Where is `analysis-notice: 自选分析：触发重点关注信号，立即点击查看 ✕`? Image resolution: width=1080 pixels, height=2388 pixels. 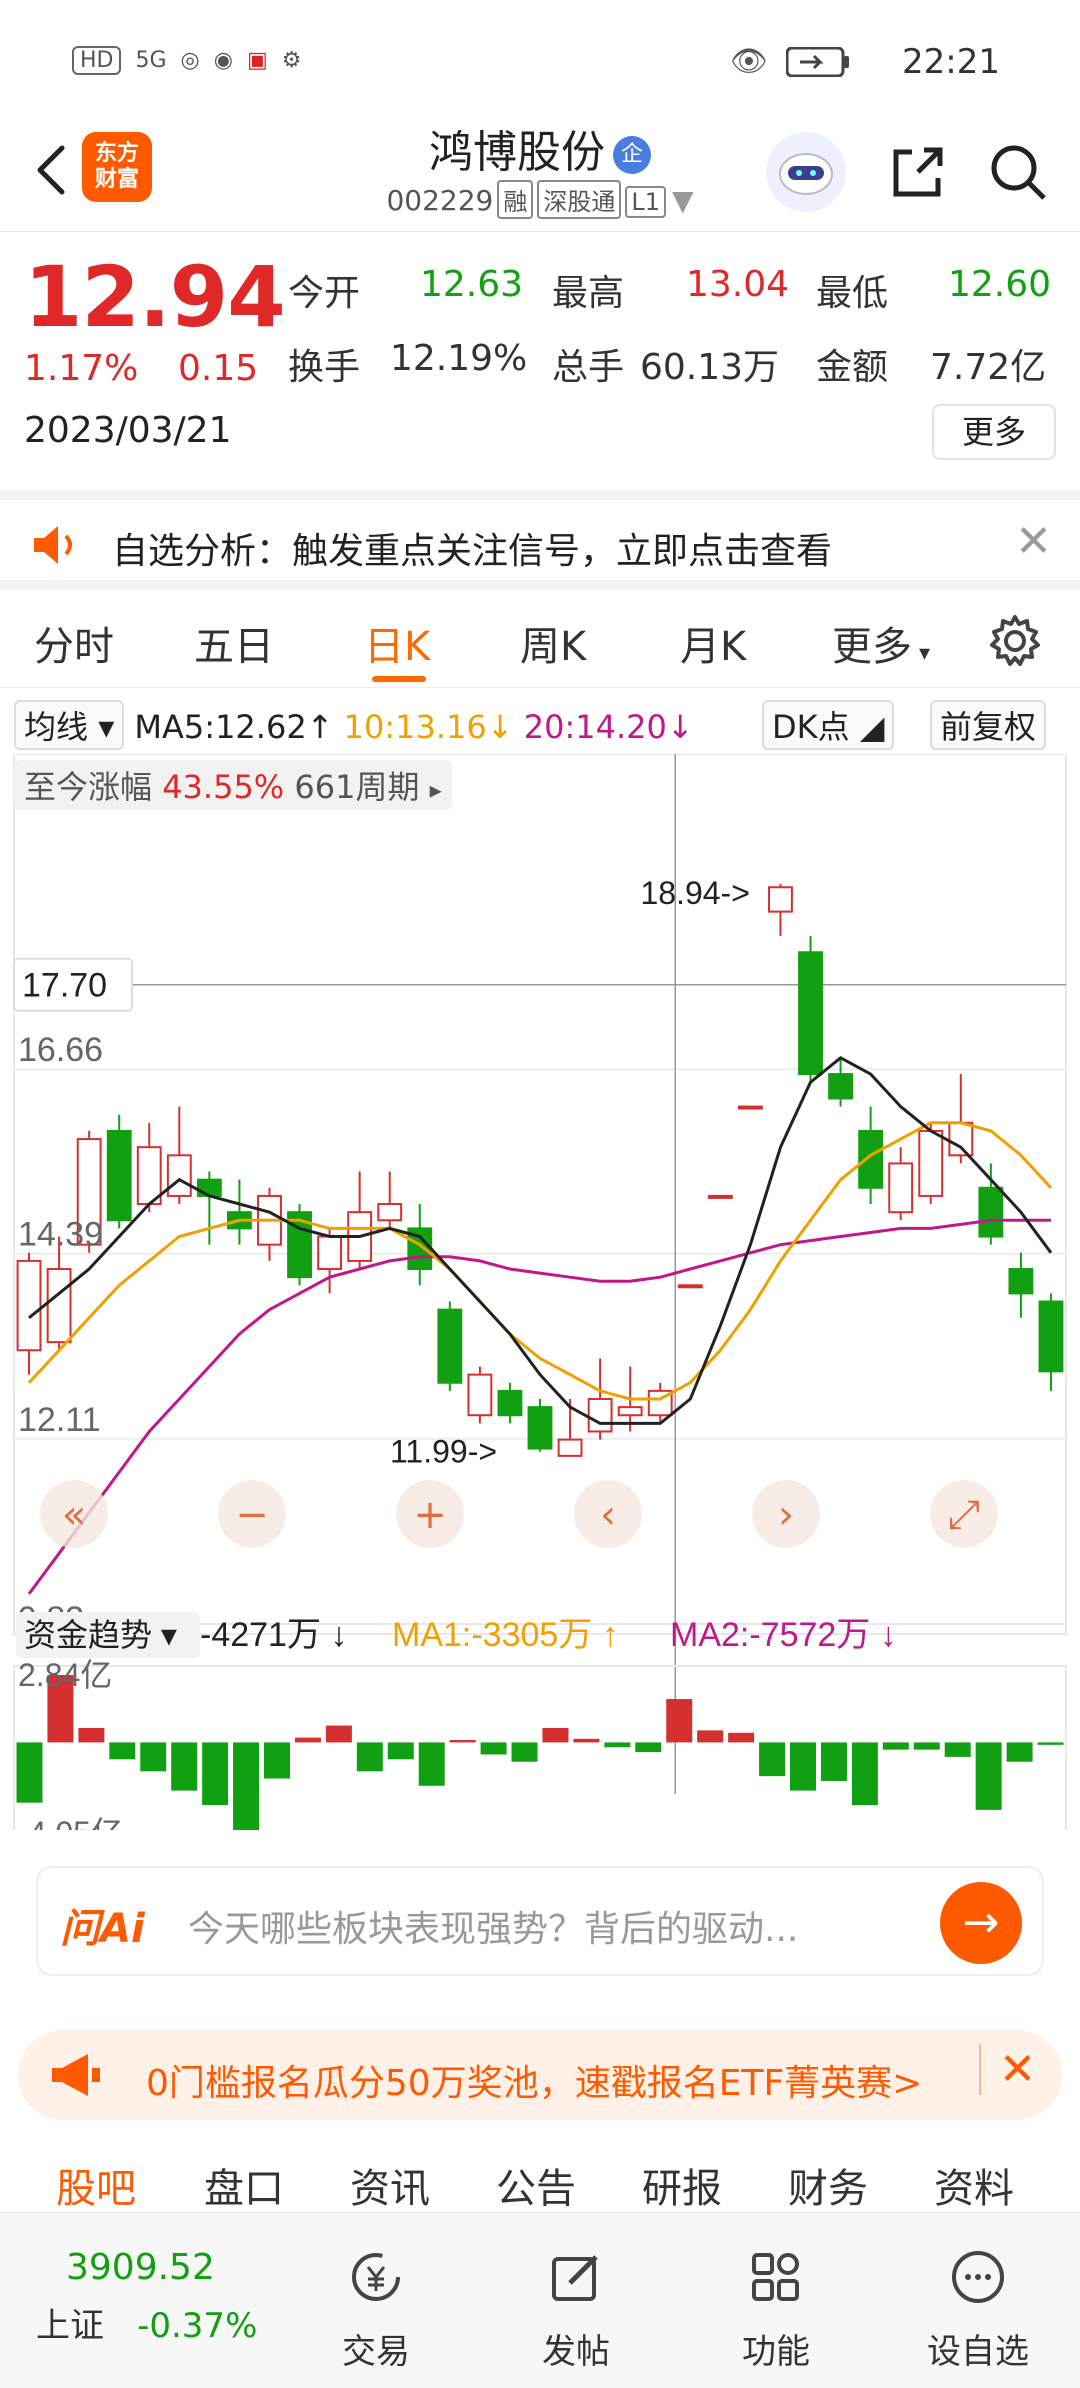 analysis-notice: 自选分析：触发重点关注信号，立即点击查看 ✕ is located at coordinates (540, 540).